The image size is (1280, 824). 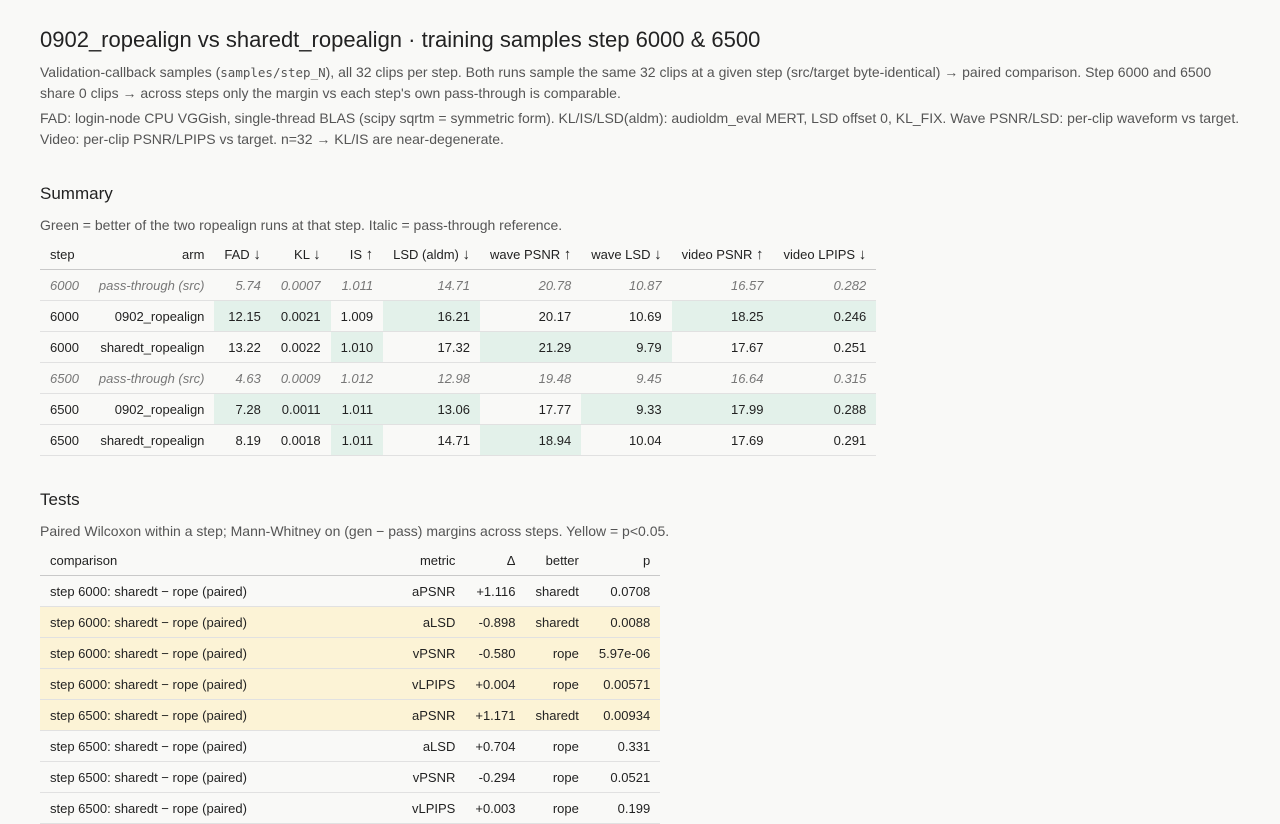 I want to click on tests-column-header: comparison, so click(x=221, y=561).